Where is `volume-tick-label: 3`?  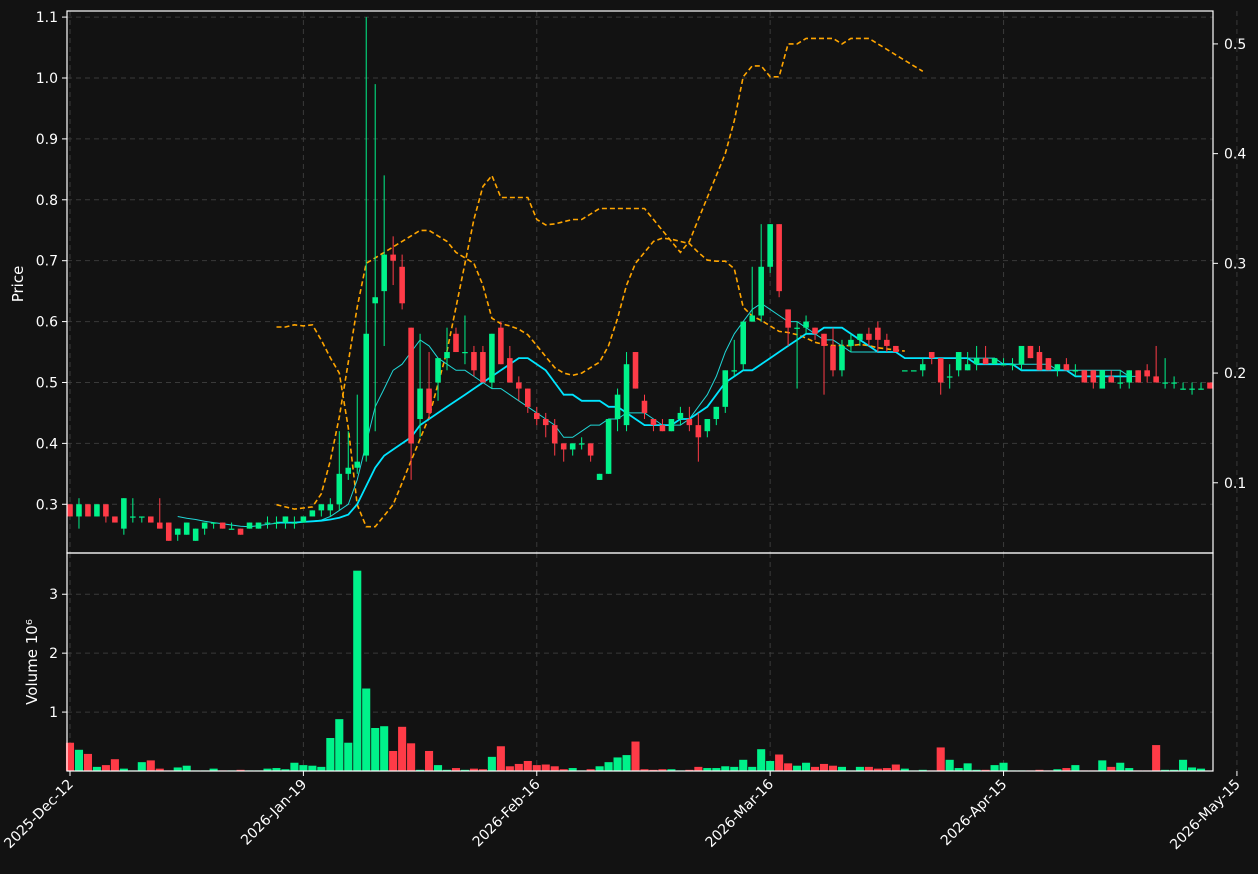
volume-tick-label: 3 is located at coordinates (53, 595).